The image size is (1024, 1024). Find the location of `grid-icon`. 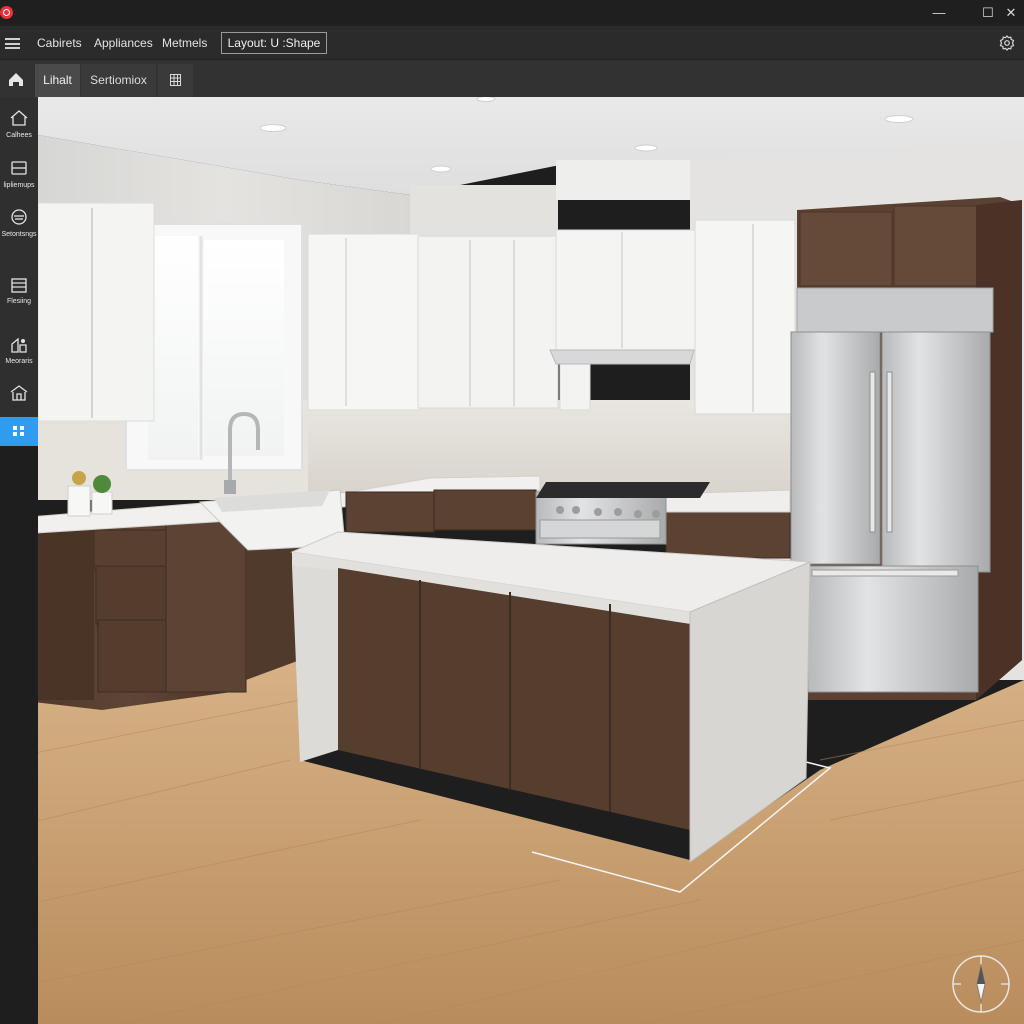

grid-icon is located at coordinates (175, 80).